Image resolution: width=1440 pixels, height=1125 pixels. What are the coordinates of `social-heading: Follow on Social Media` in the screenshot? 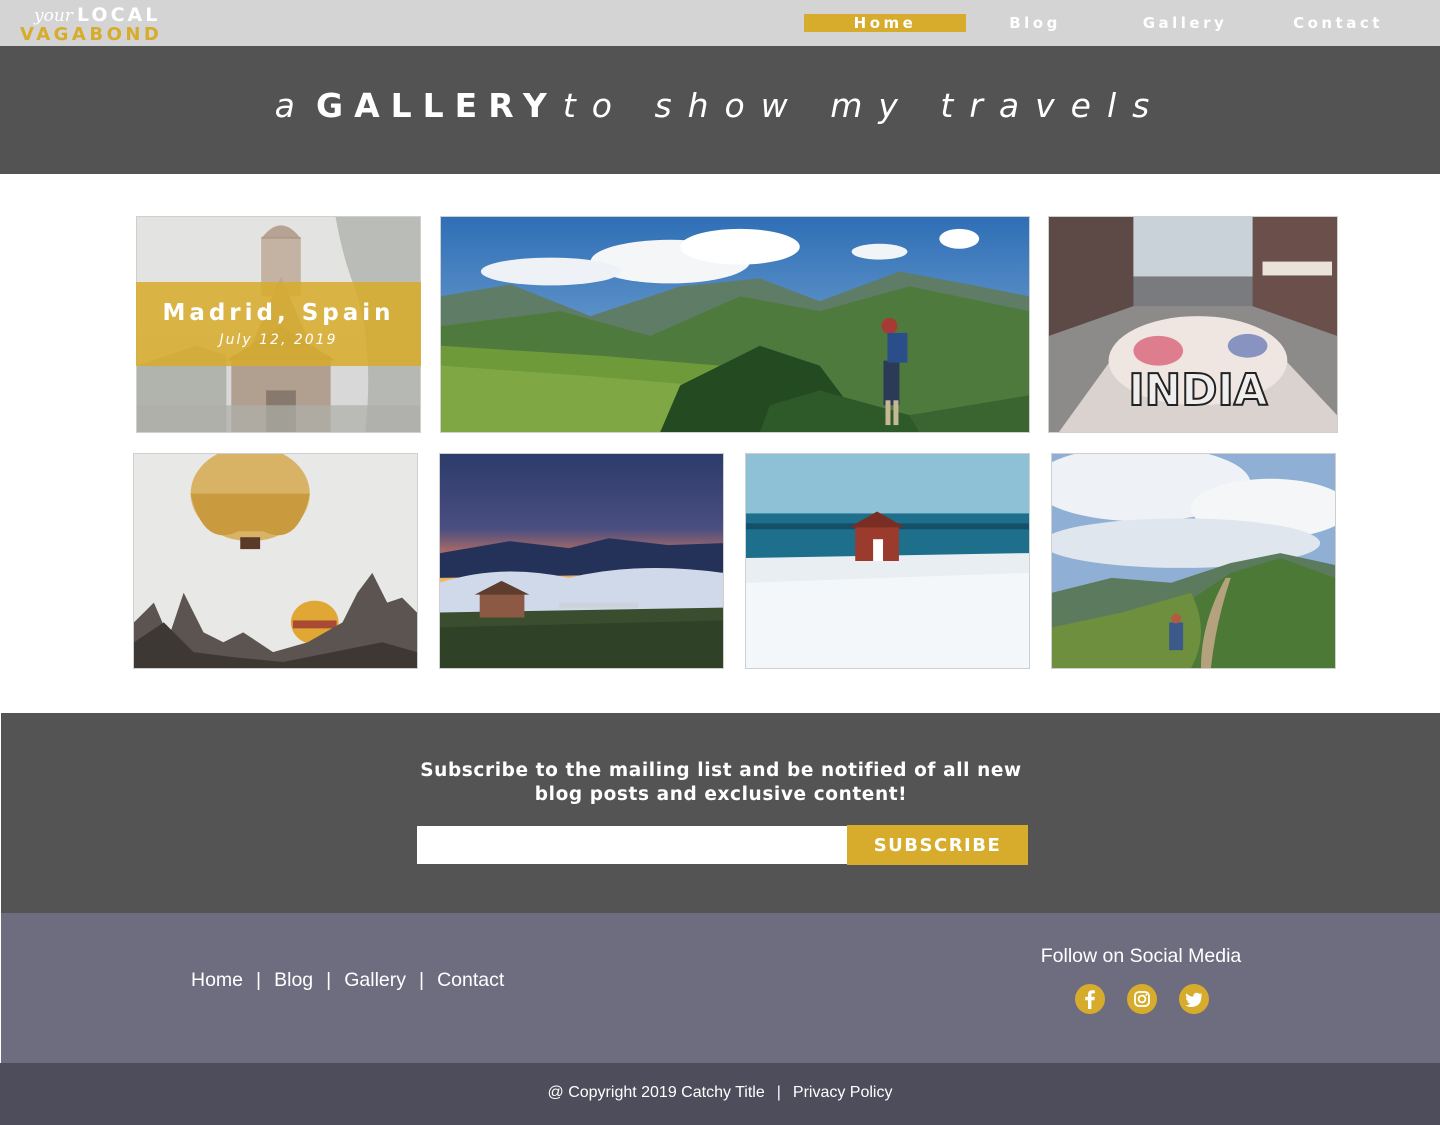 It's located at (1141, 956).